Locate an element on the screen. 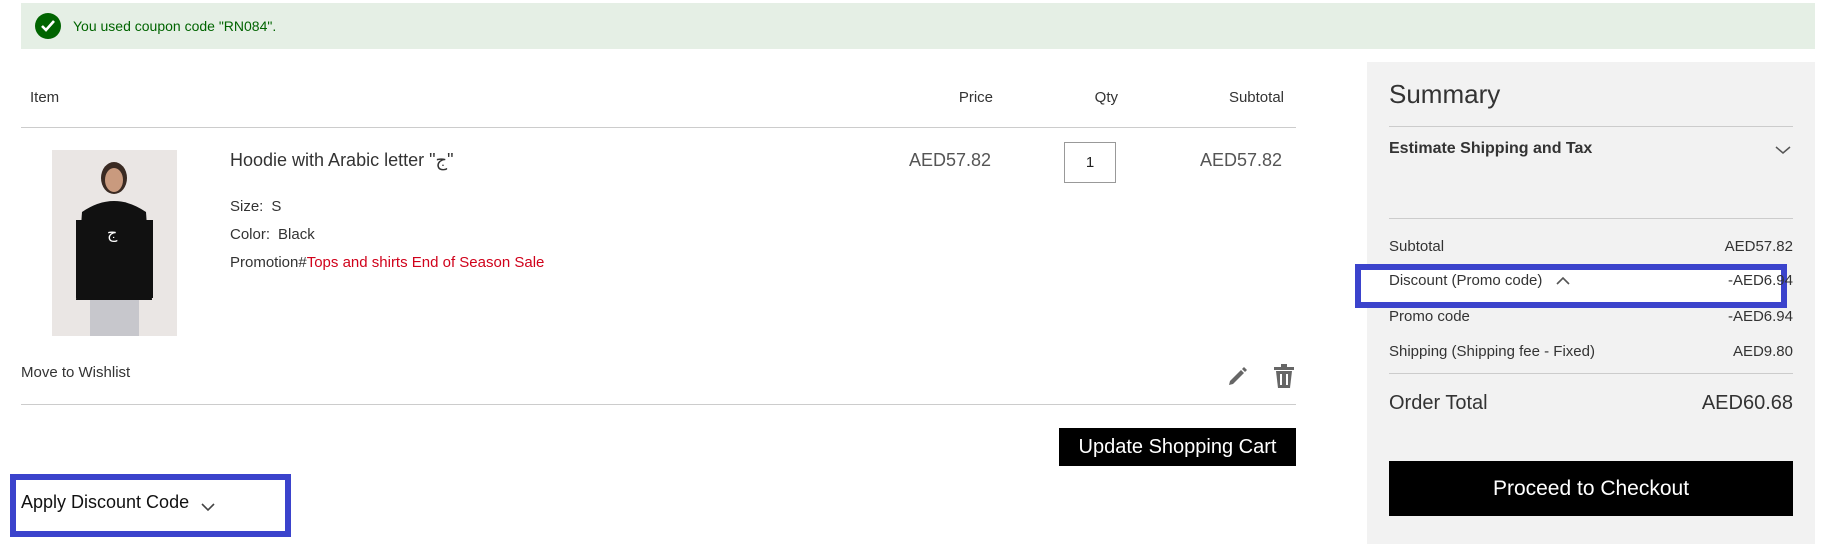  color-label: Color: is located at coordinates (250, 234).